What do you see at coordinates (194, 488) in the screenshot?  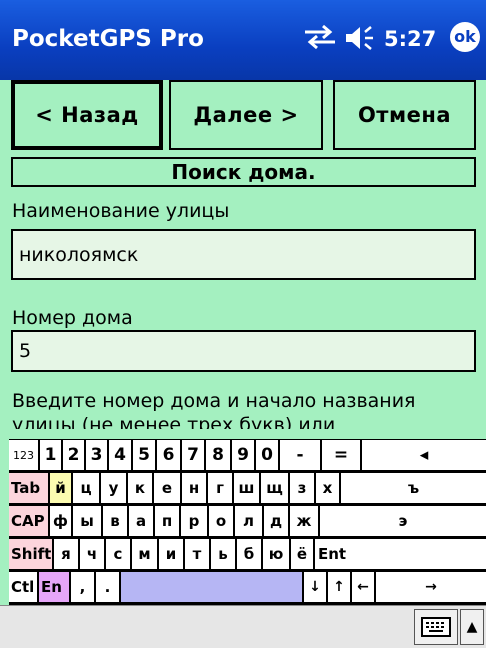 I see `key: н` at bounding box center [194, 488].